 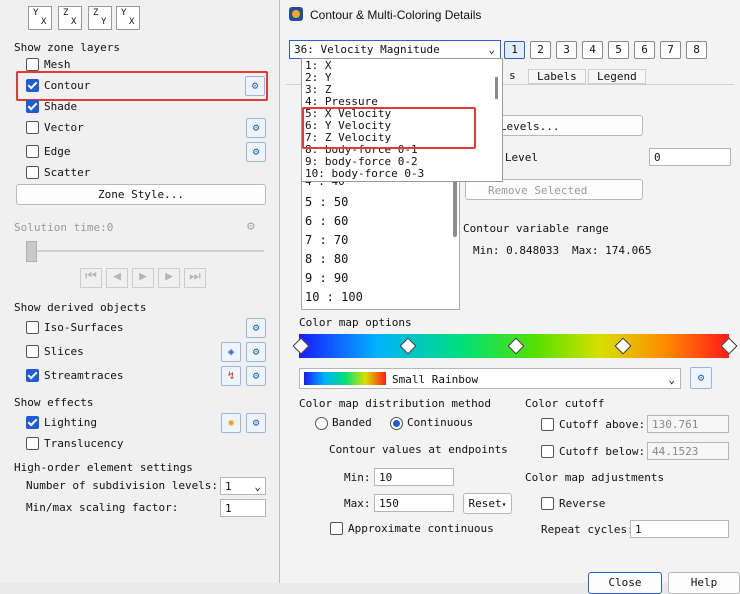 I want to click on contour-variable-select: 36: Velocity Magnitude ⌄, so click(x=395, y=49).